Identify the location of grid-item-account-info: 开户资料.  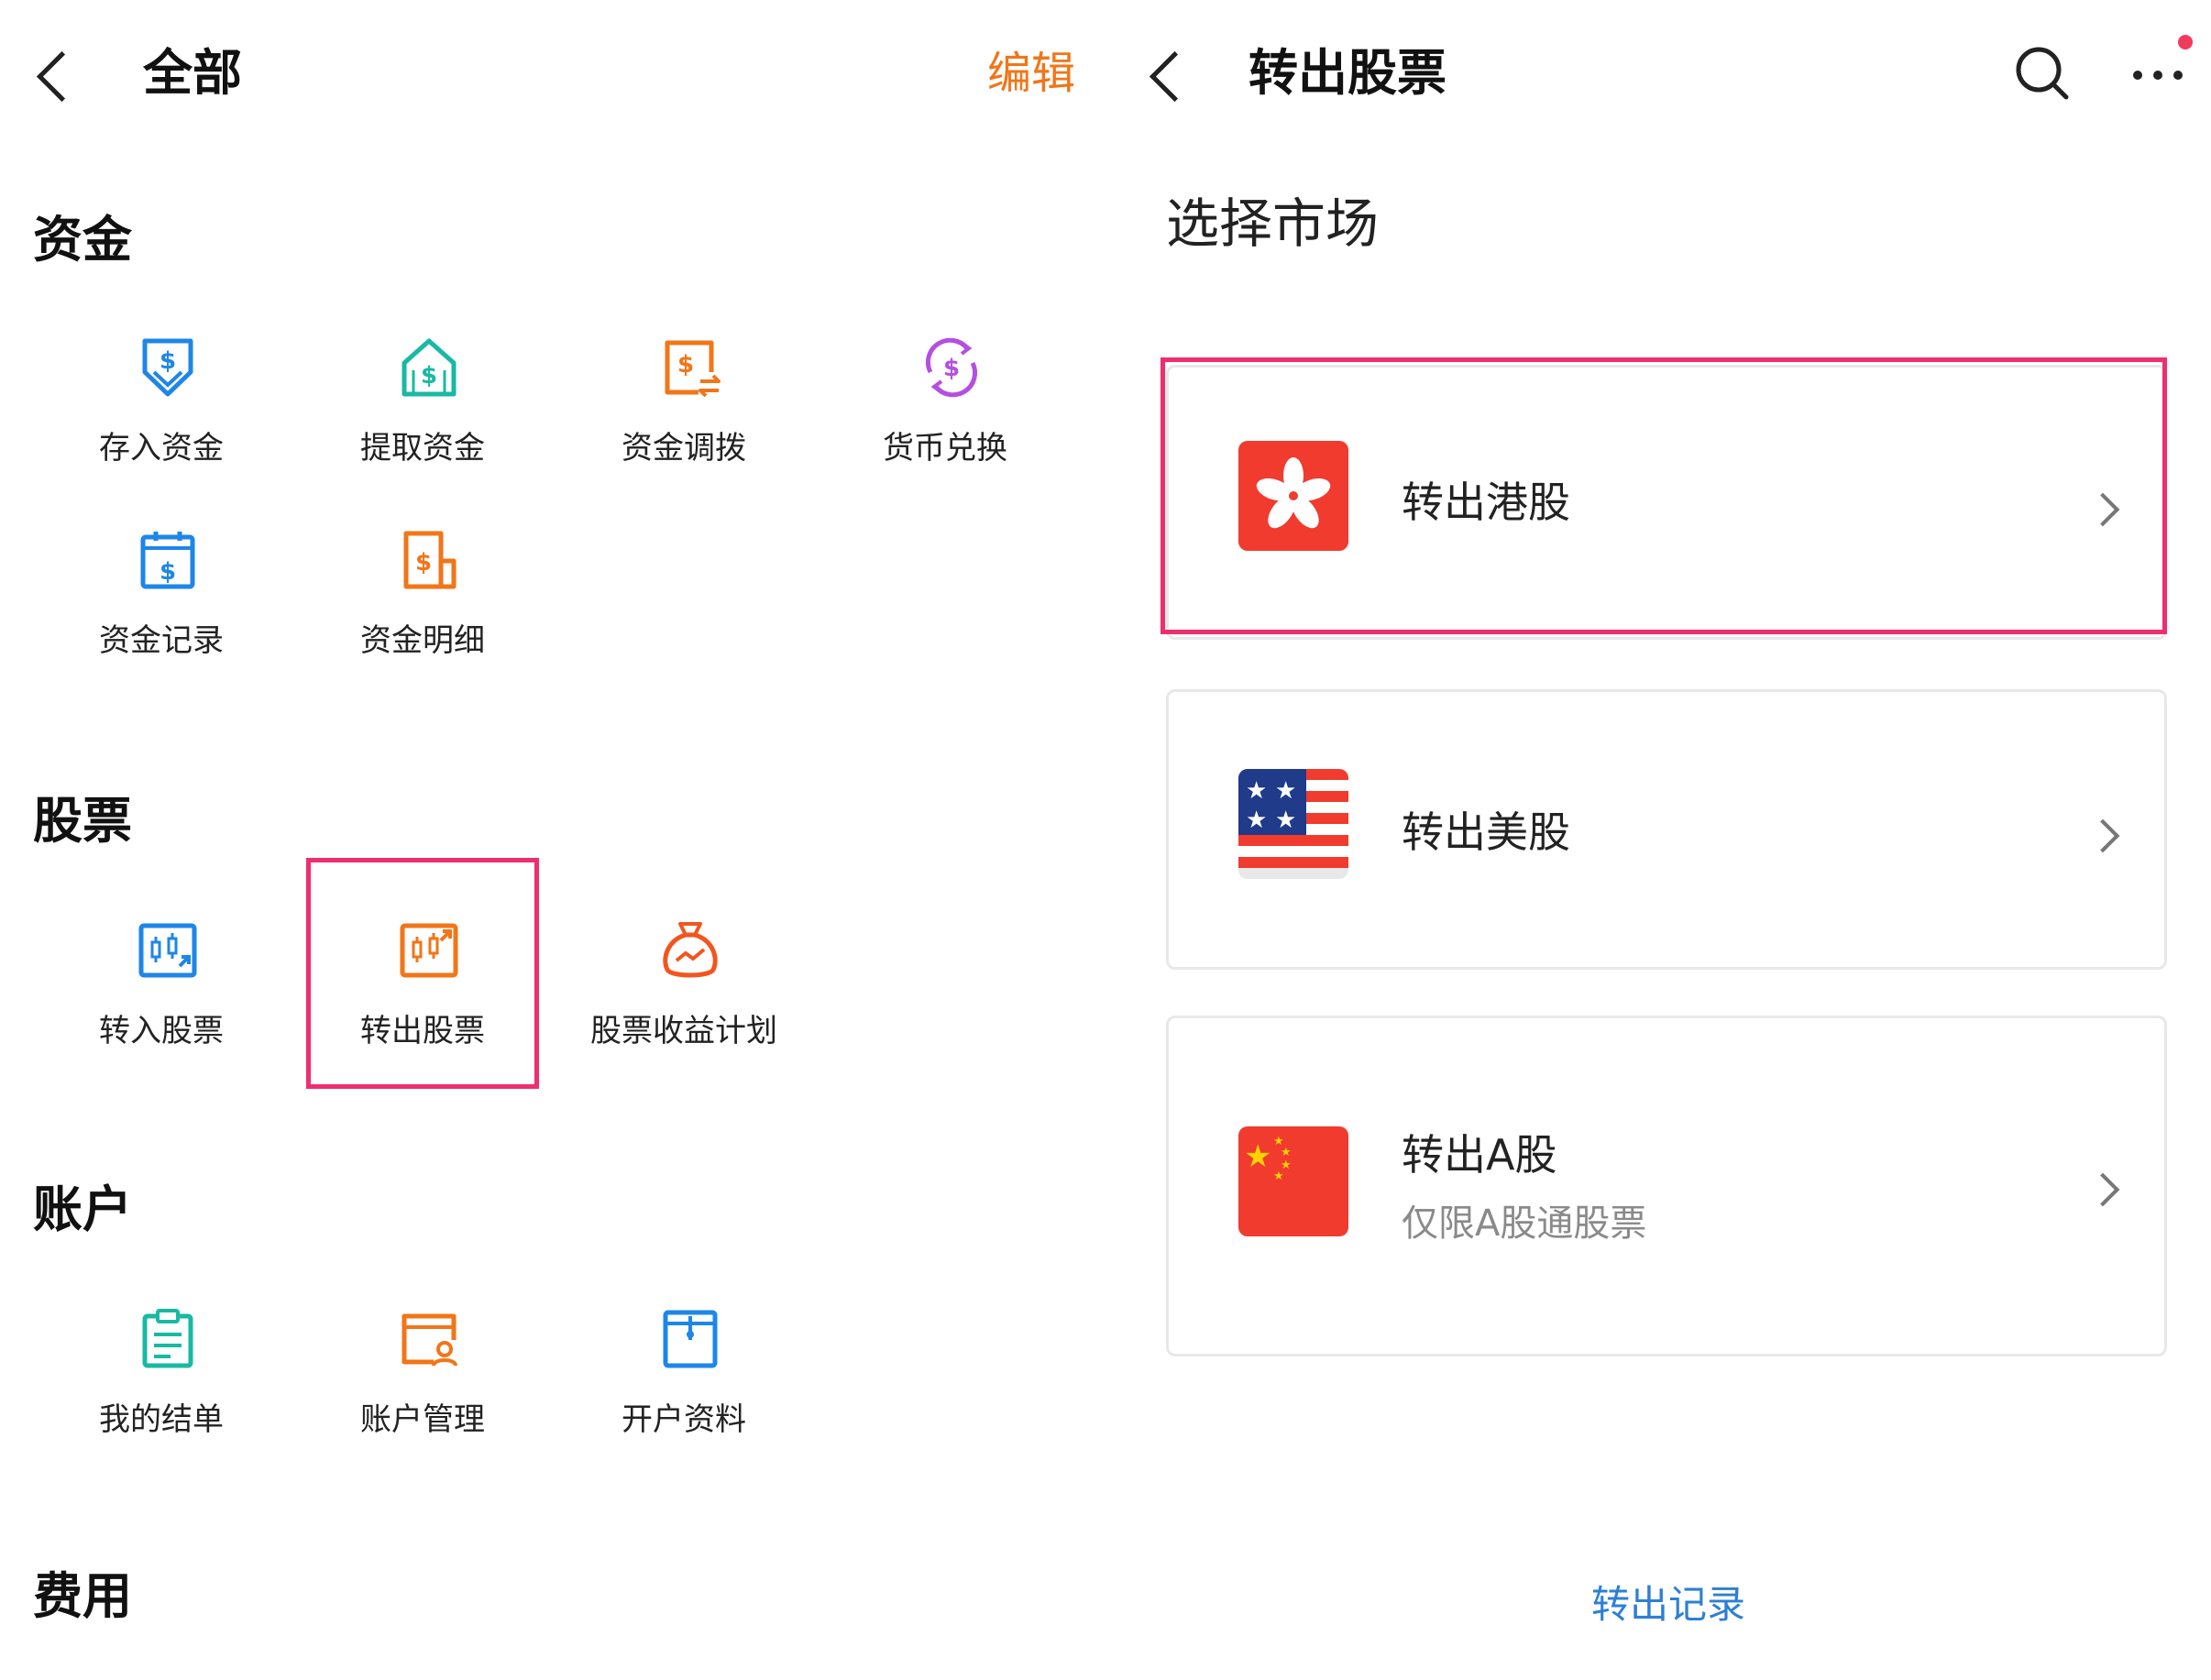
(684, 1393).